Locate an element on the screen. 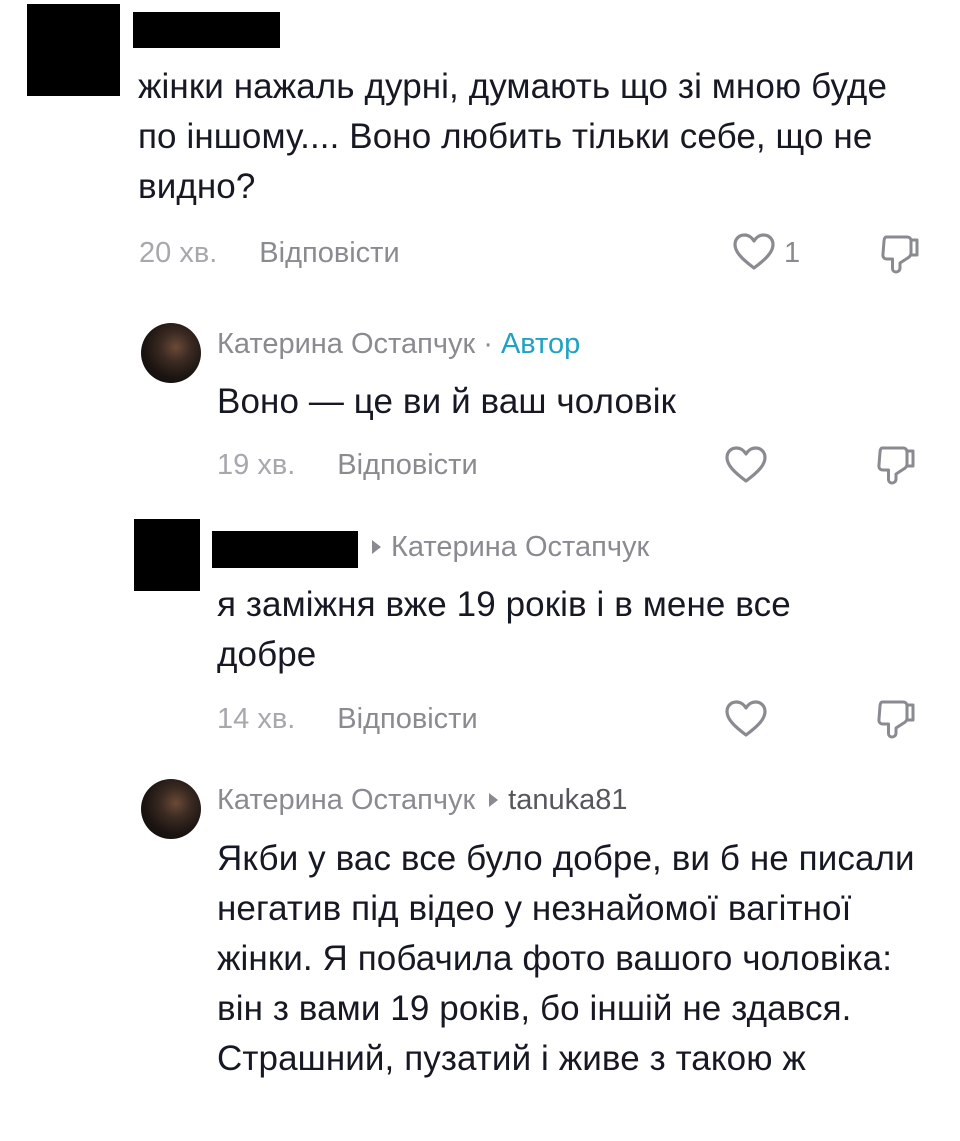 This screenshot has height=1141, width=960. comment-meta: 14 хв. Відповісти is located at coordinates (347, 719).